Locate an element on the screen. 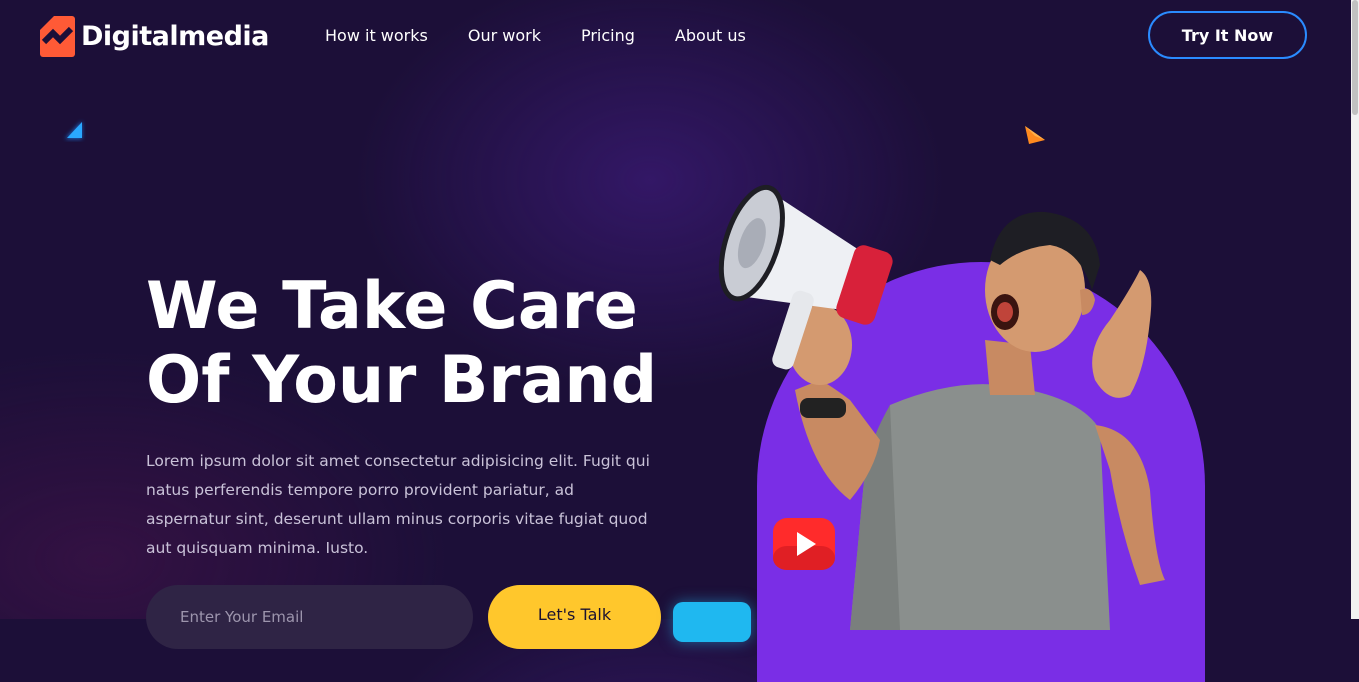 The image size is (1359, 682). youtube-icon is located at coordinates (804, 544).